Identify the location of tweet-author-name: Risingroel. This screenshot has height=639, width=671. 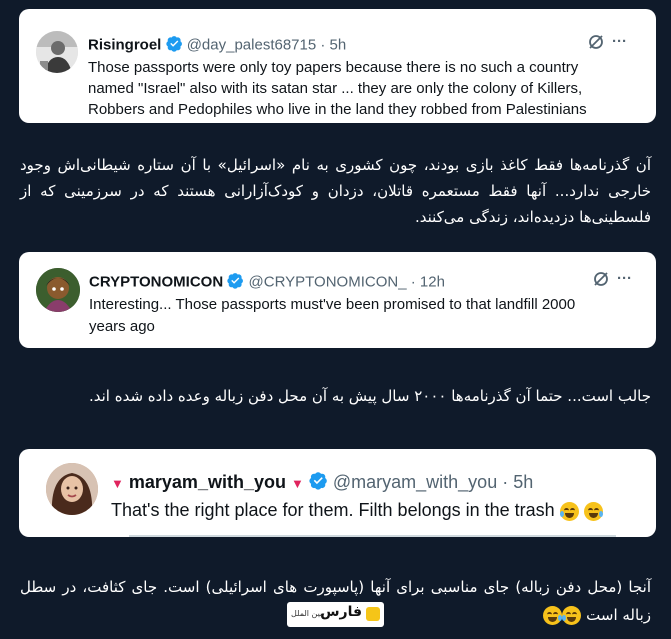
(124, 44).